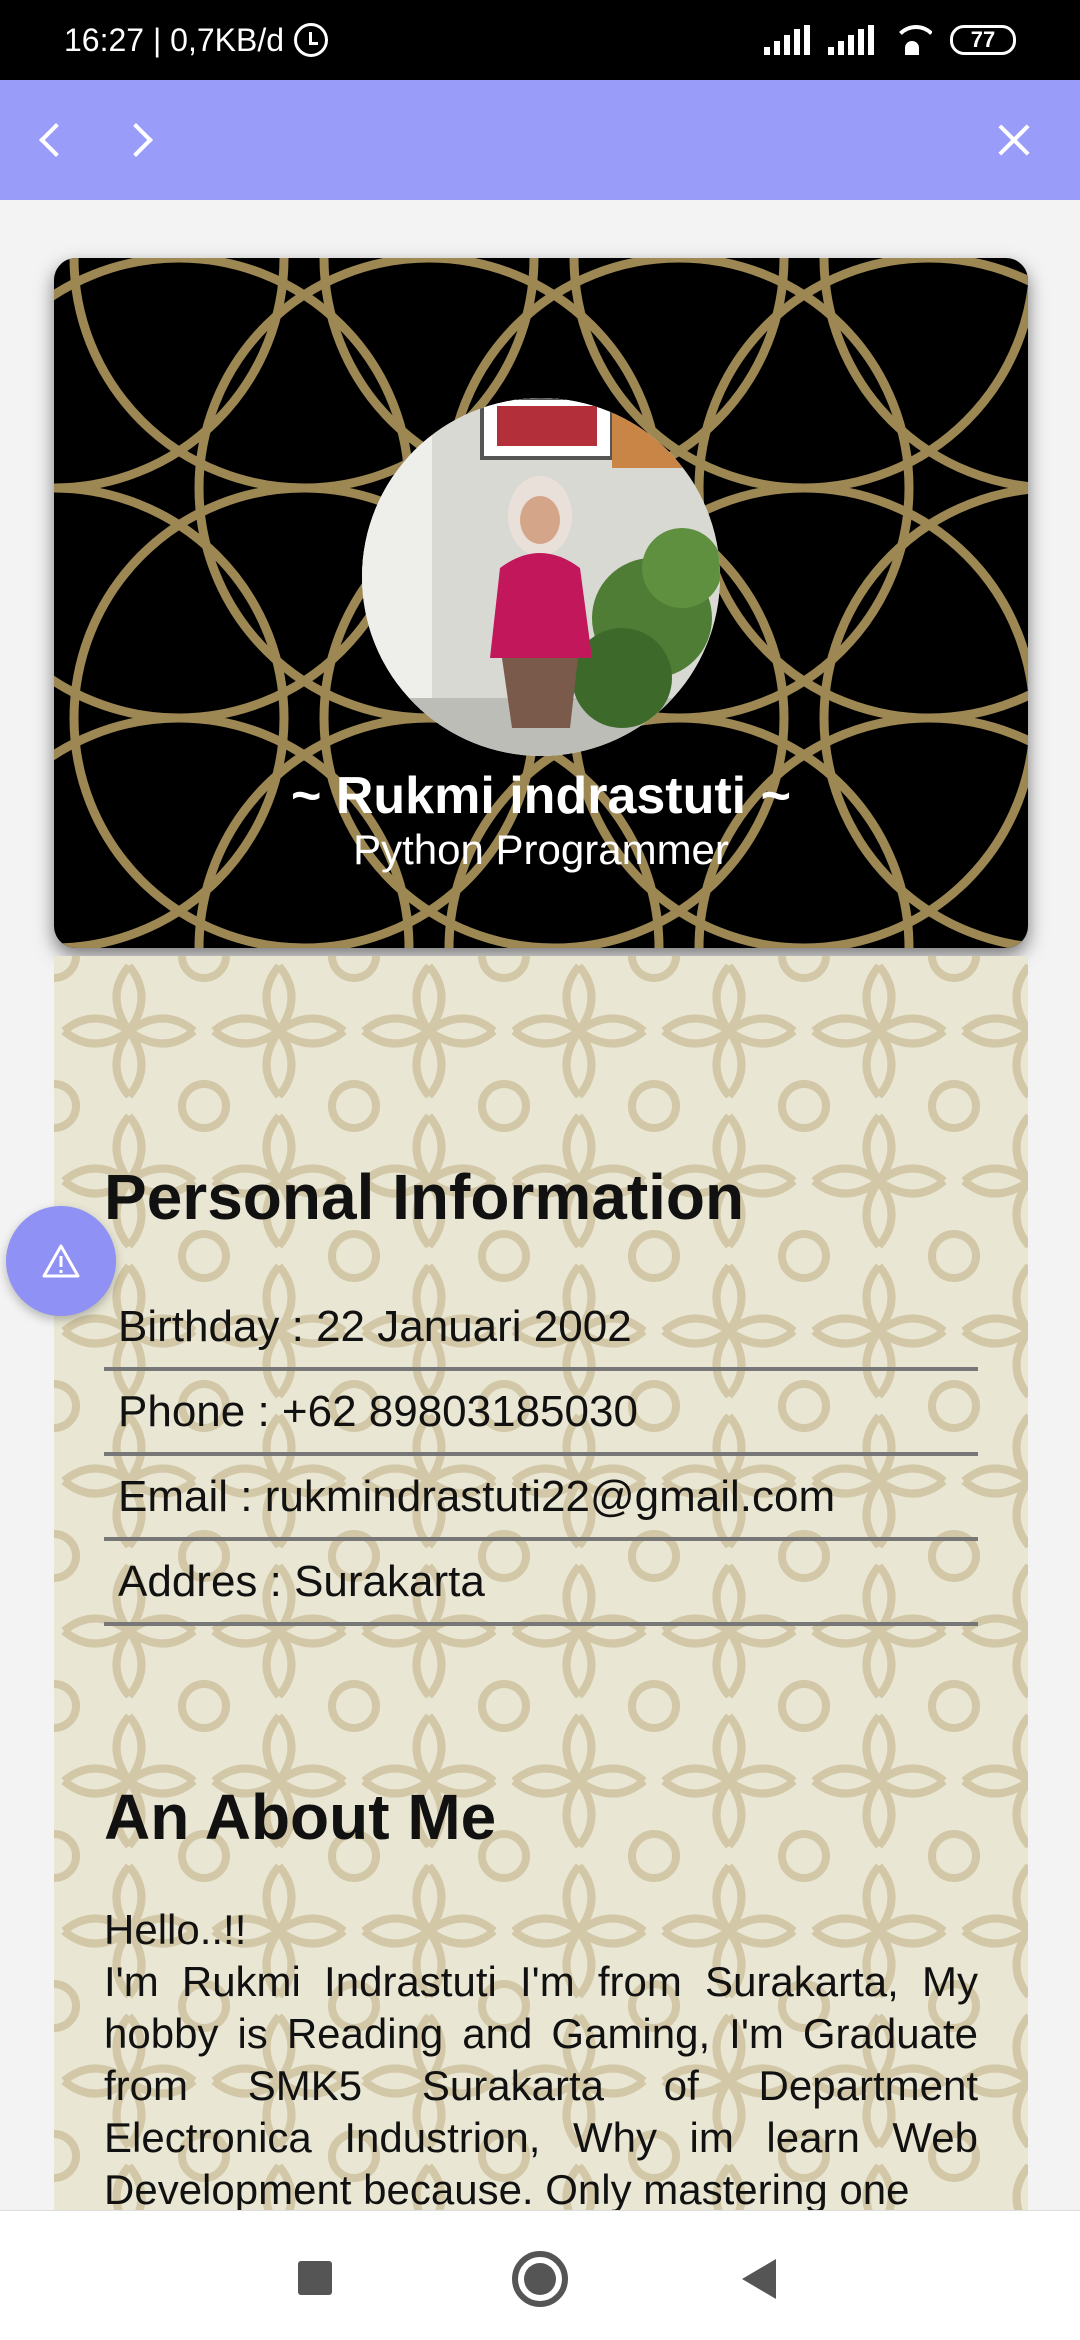 This screenshot has height=2340, width=1080. What do you see at coordinates (311, 40) in the screenshot?
I see `alarm-icon` at bounding box center [311, 40].